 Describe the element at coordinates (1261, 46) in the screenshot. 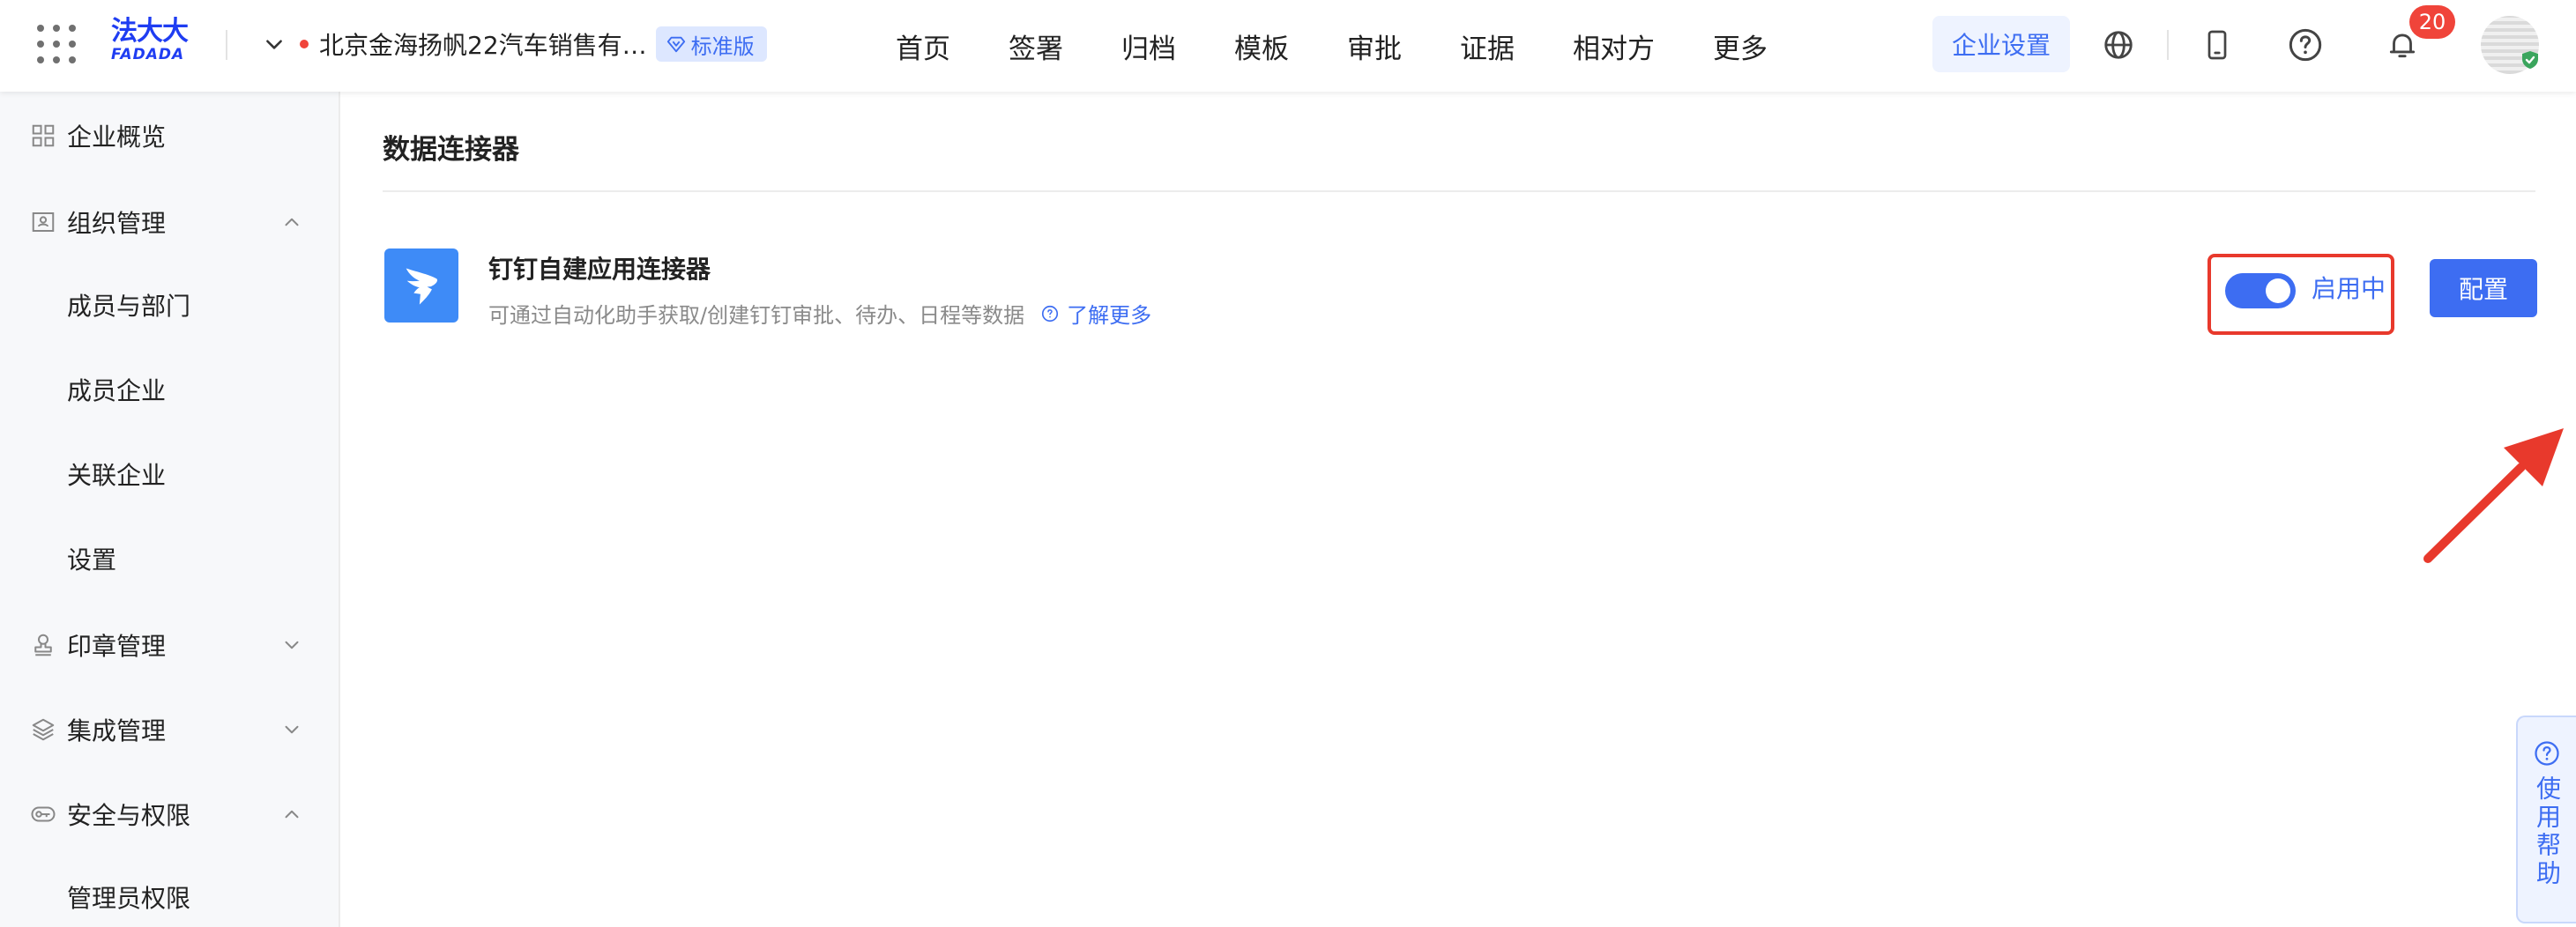

I see `nav-template: 模板` at that location.